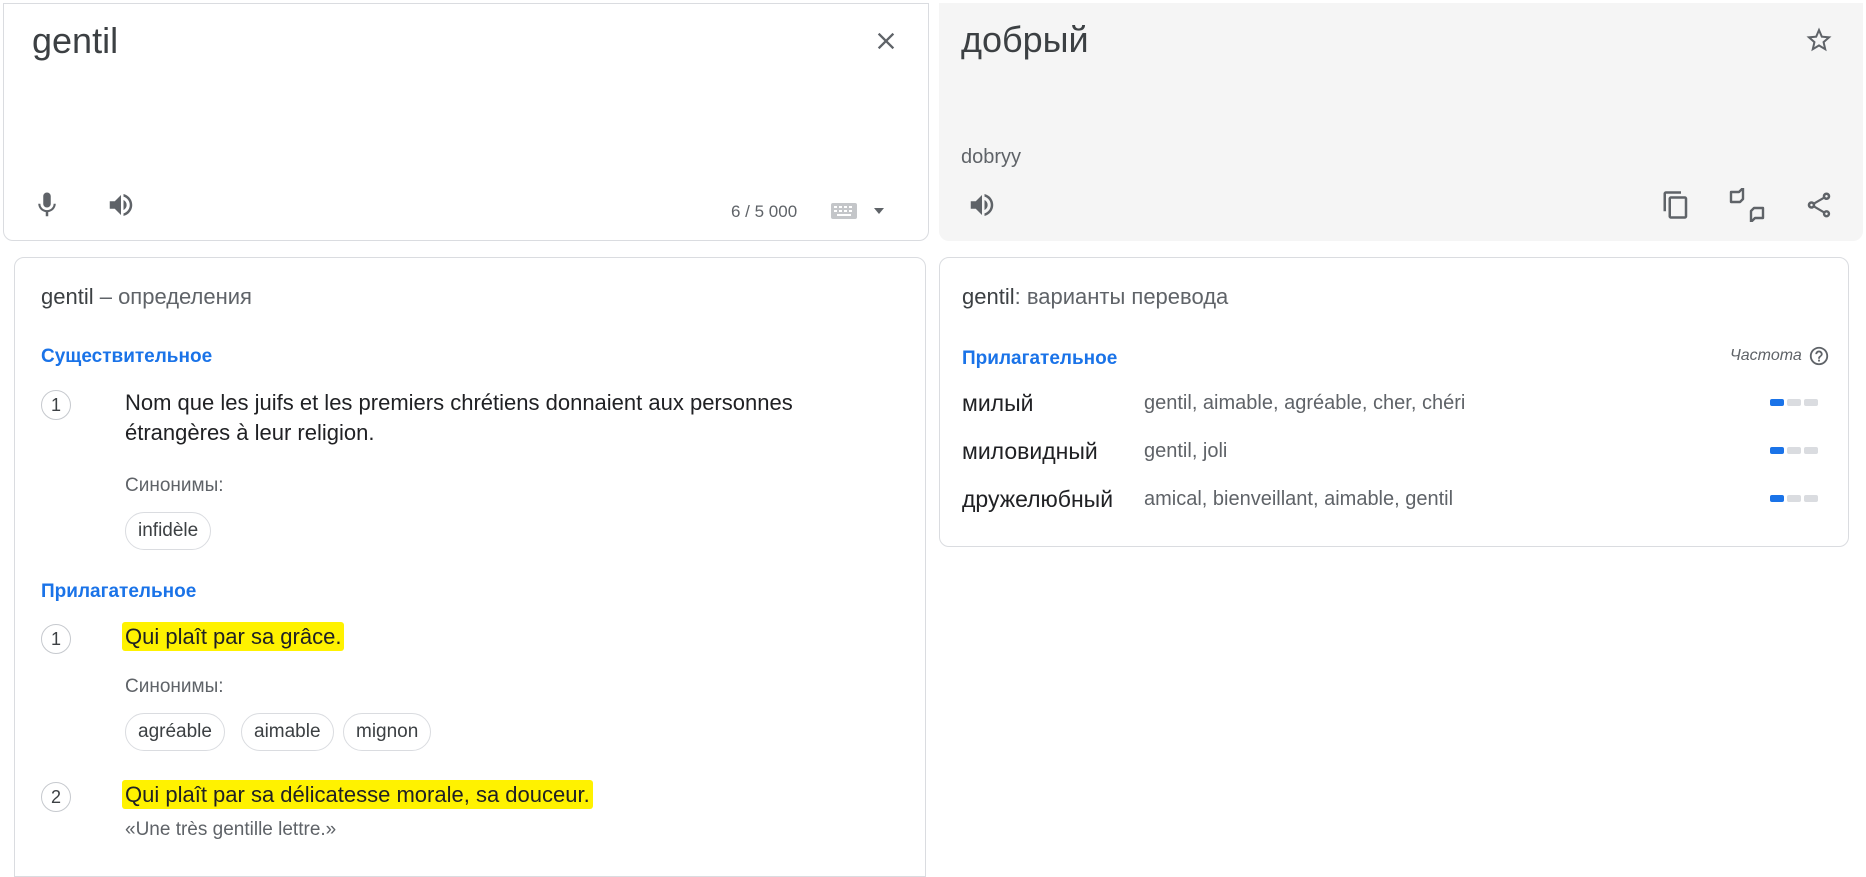 The height and width of the screenshot is (877, 1866). I want to click on close-icon, so click(886, 41).